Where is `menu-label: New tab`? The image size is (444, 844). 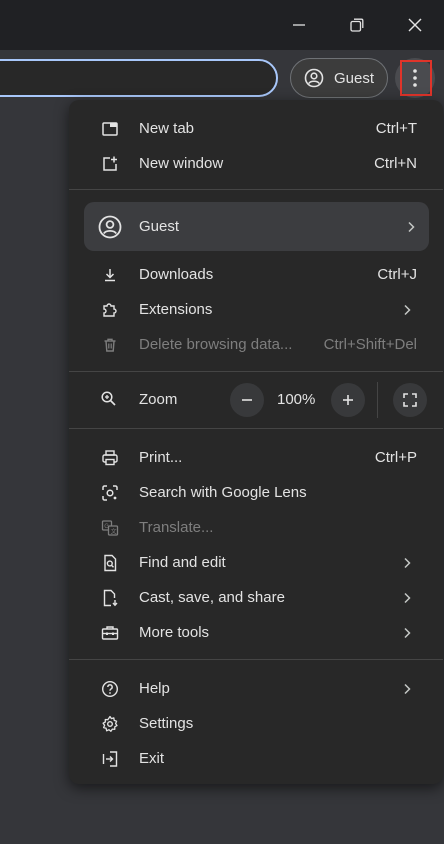 menu-label: New tab is located at coordinates (167, 128).